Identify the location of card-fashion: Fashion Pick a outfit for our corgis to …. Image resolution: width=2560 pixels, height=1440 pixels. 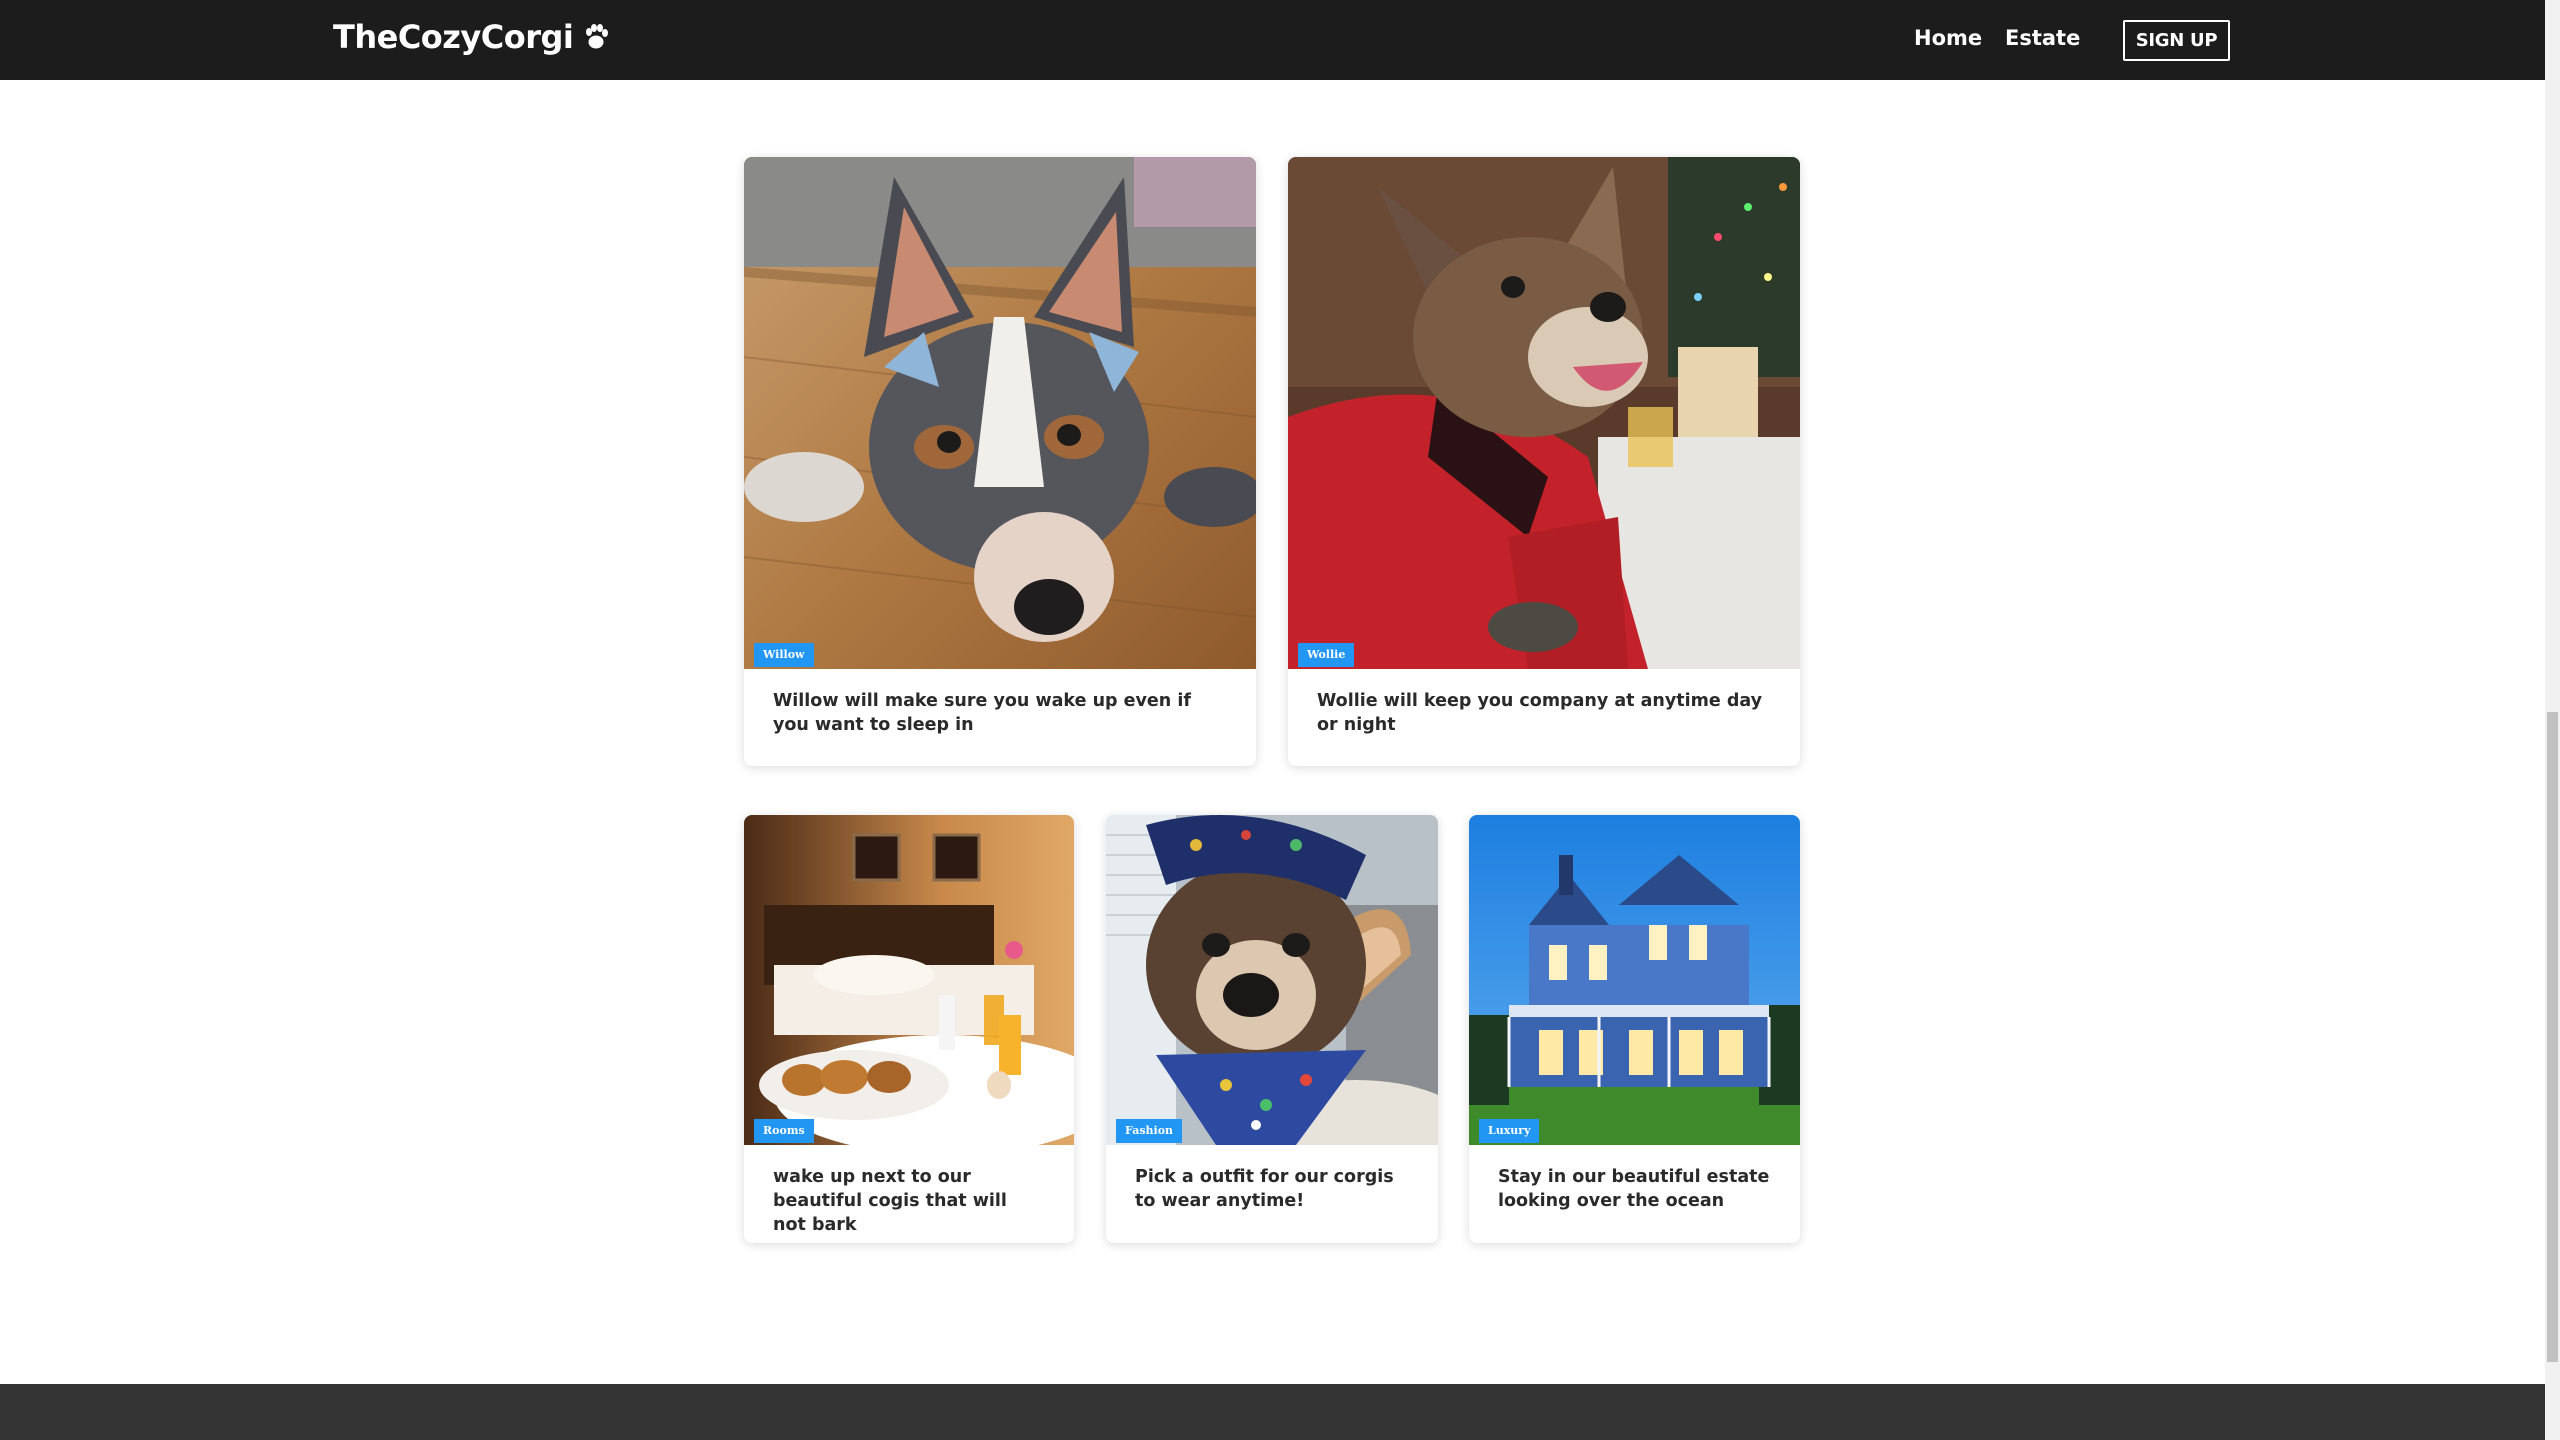
(1272, 1029).